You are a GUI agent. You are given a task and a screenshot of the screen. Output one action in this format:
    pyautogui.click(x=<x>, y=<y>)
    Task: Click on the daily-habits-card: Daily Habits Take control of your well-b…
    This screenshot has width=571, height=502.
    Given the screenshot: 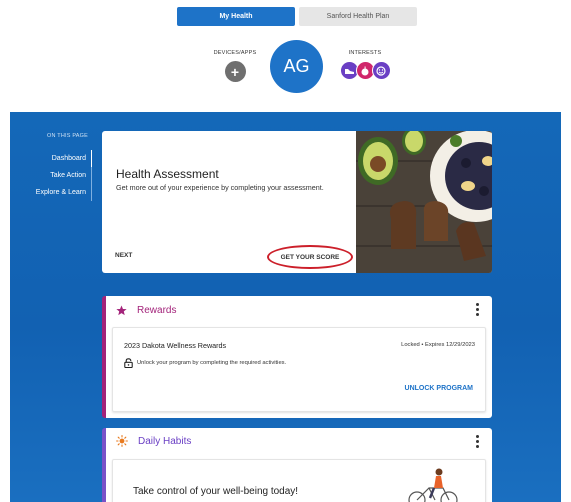 What is the action you would take?
    pyautogui.click(x=297, y=465)
    